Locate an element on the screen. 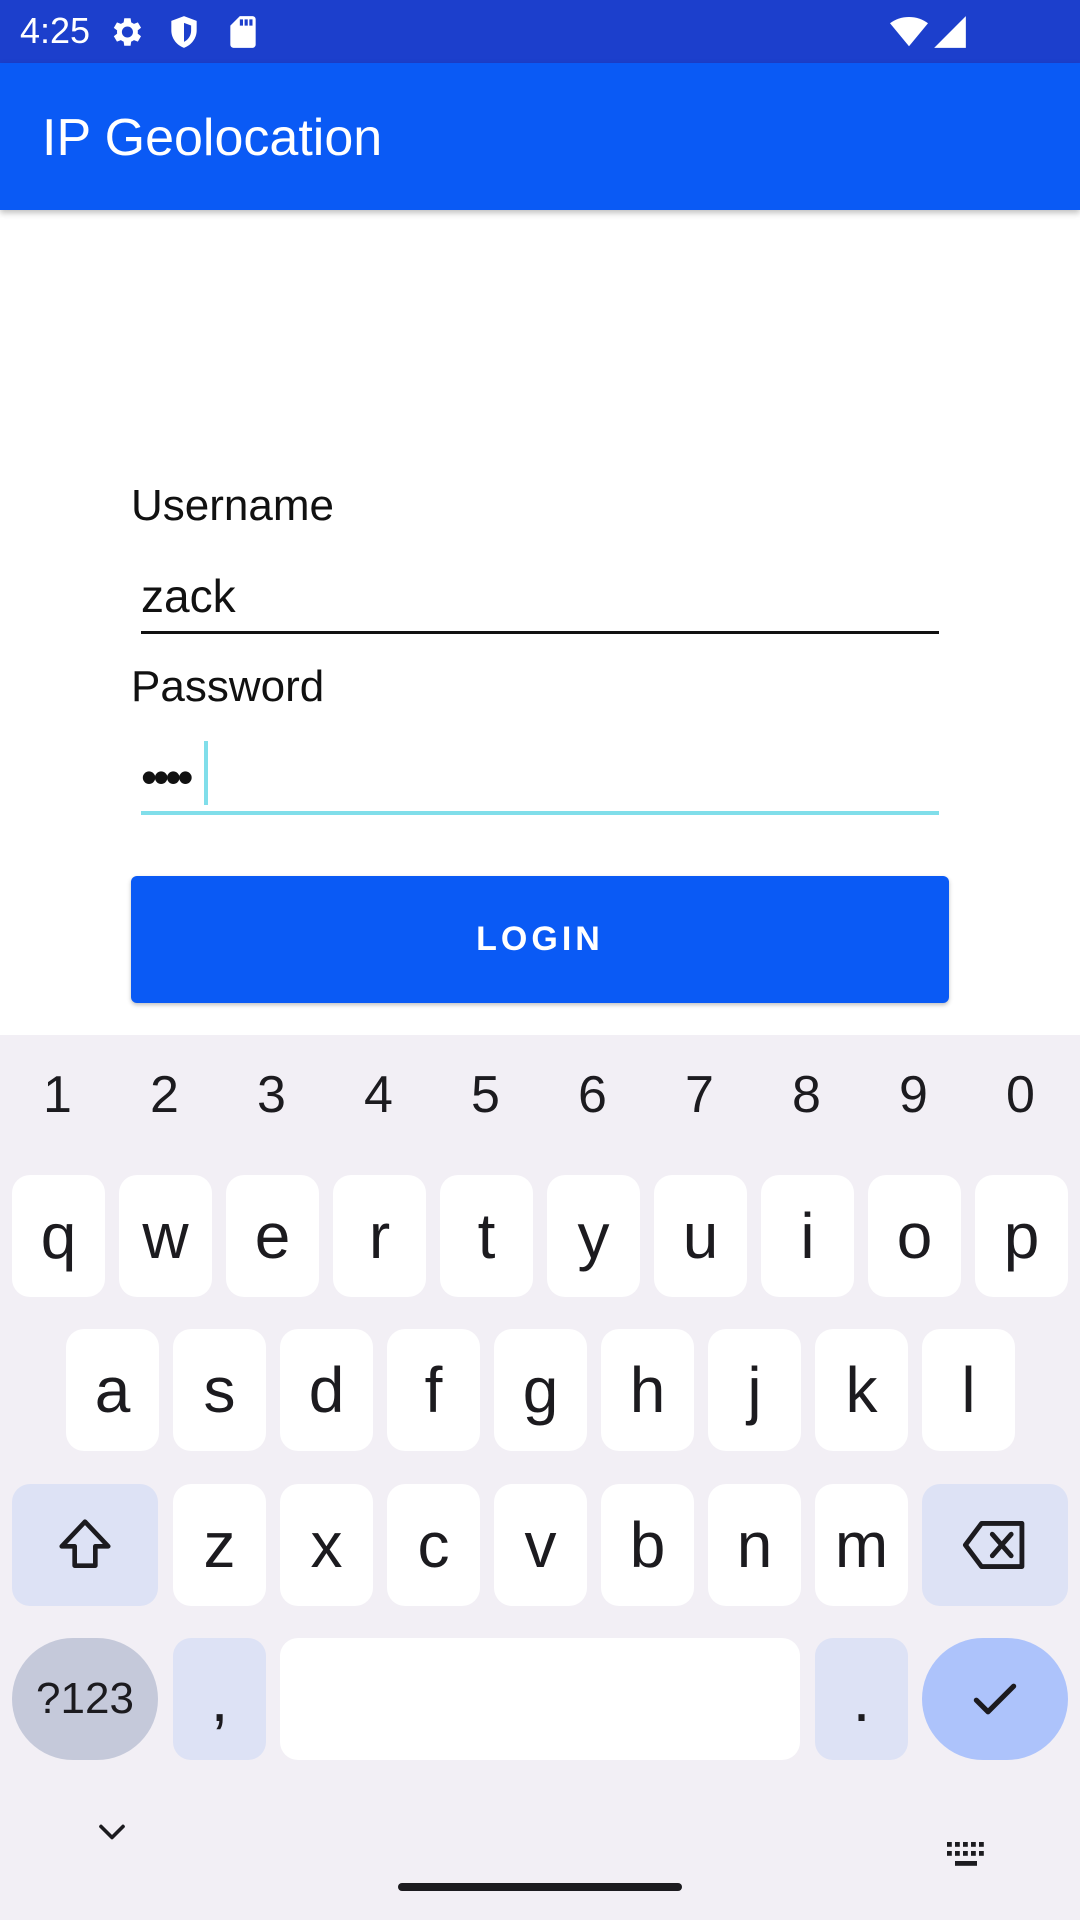 The image size is (1080, 1920). key-c: c is located at coordinates (433, 1545).